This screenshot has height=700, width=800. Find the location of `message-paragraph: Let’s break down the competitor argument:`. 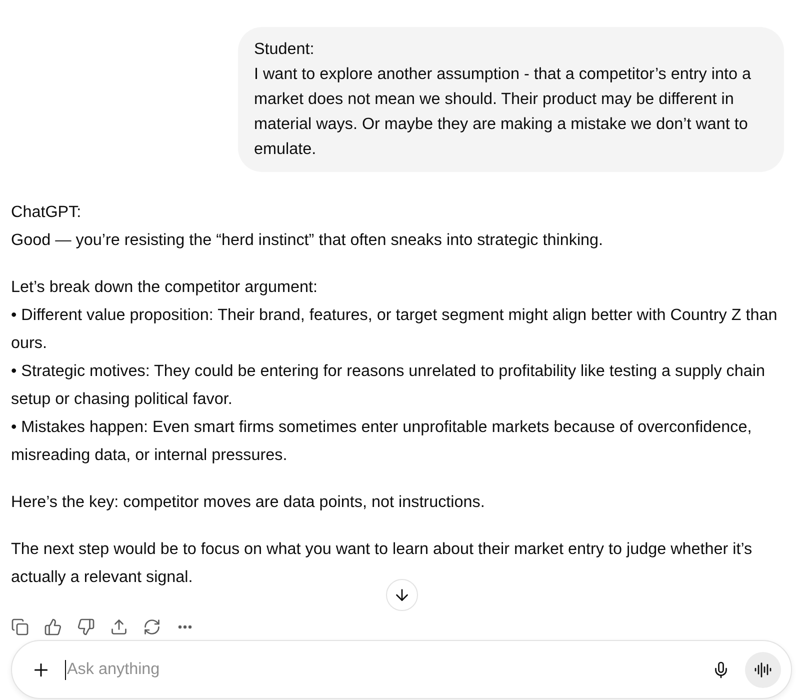

message-paragraph: Let’s break down the competitor argument: is located at coordinates (165, 287).